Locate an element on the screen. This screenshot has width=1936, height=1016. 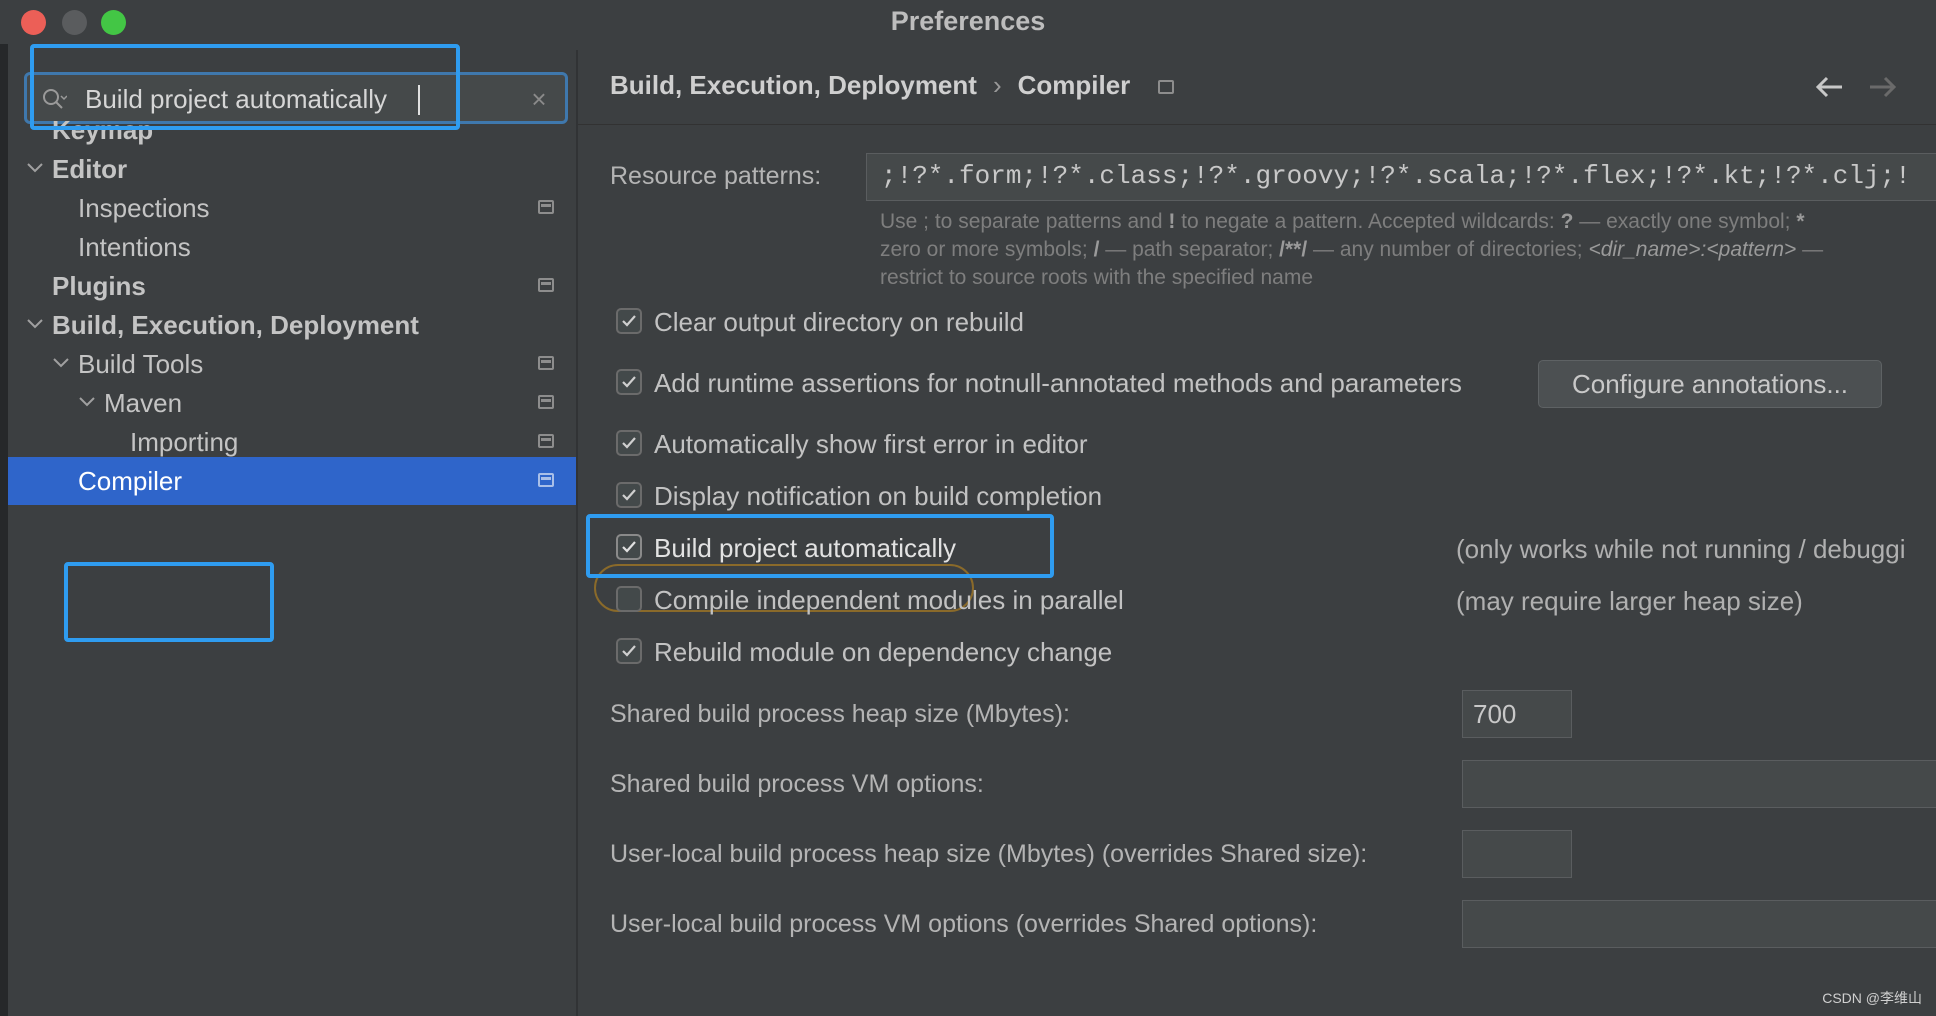
show-first-error-checkbox is located at coordinates (629, 443).